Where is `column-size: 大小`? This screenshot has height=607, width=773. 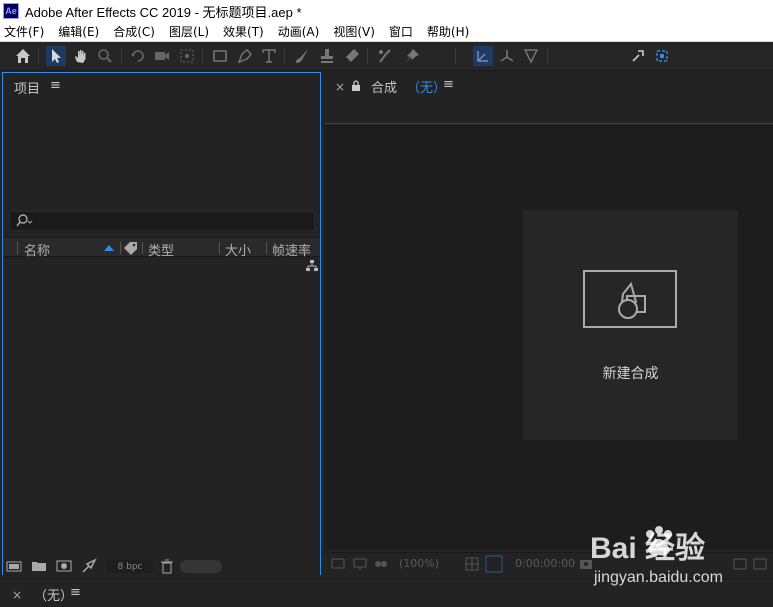 column-size: 大小 is located at coordinates (238, 249).